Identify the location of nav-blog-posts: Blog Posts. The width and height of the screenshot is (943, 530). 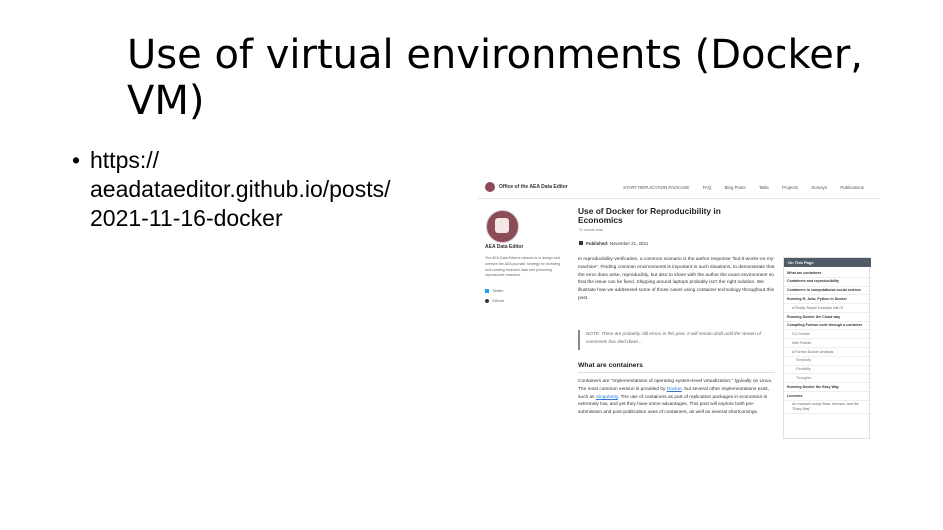
(735, 187).